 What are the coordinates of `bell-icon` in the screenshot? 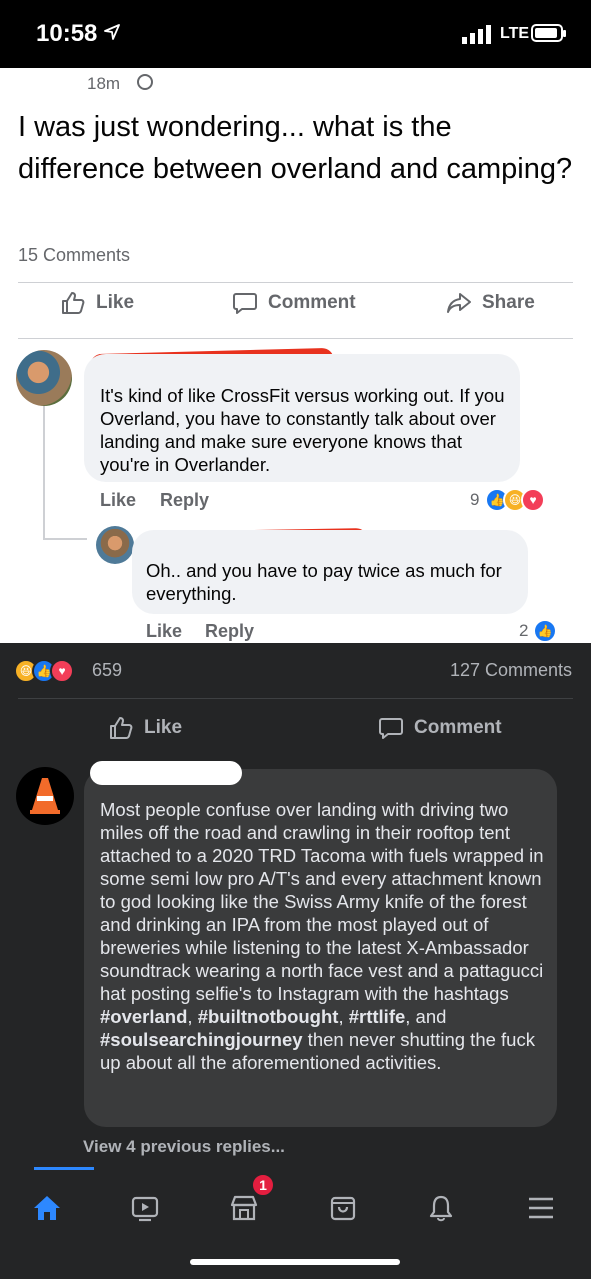 It's located at (441, 1208).